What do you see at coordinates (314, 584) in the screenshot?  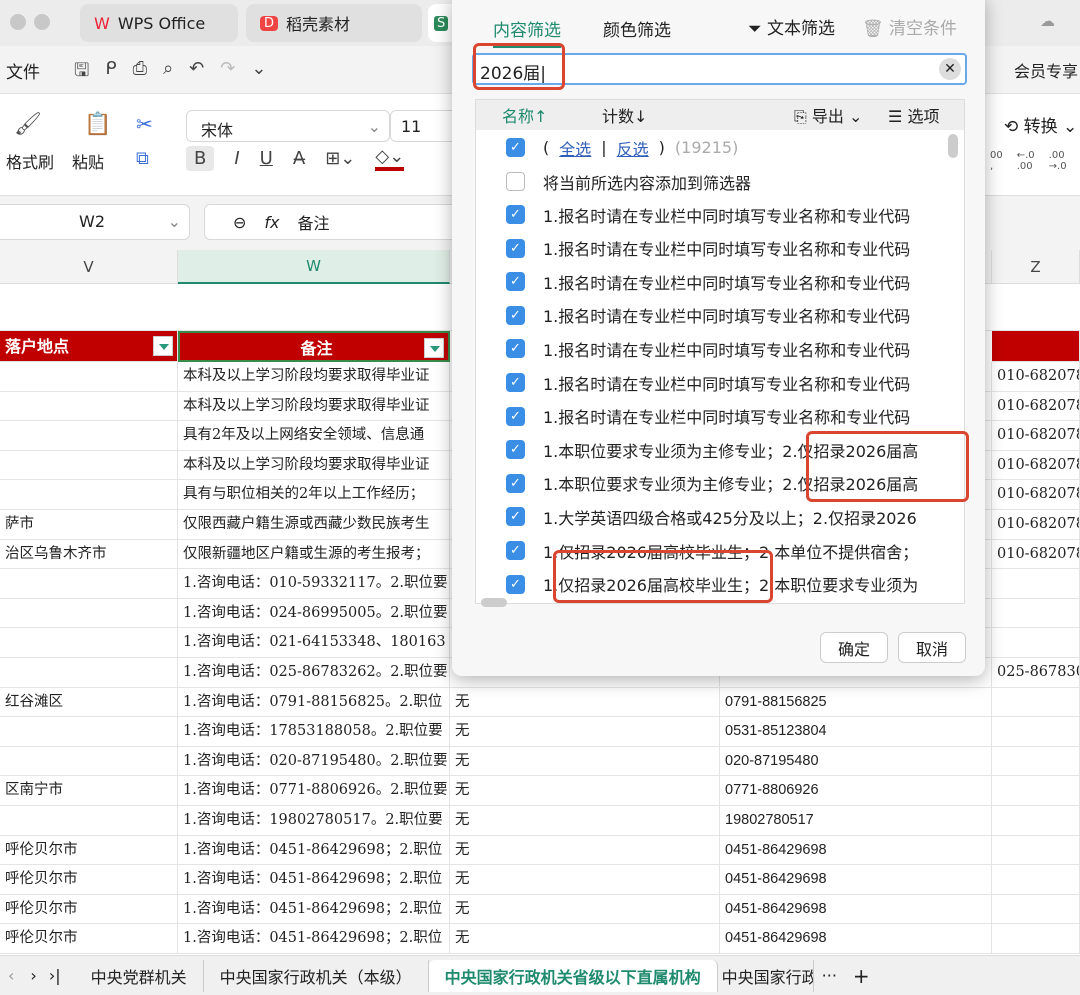 I see `table-cell-w: 1.咨询电话：010-59332117。2.职位要` at bounding box center [314, 584].